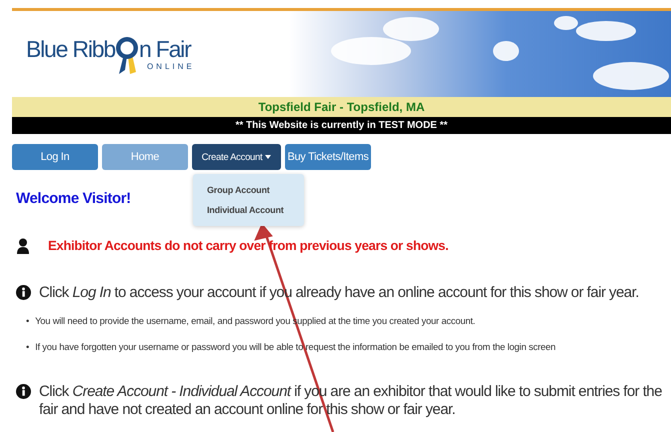 This screenshot has width=671, height=432. I want to click on bullet-item: If you have forgotten your username or password you will be able to request the information be emailed to you from the login screen, so click(295, 347).